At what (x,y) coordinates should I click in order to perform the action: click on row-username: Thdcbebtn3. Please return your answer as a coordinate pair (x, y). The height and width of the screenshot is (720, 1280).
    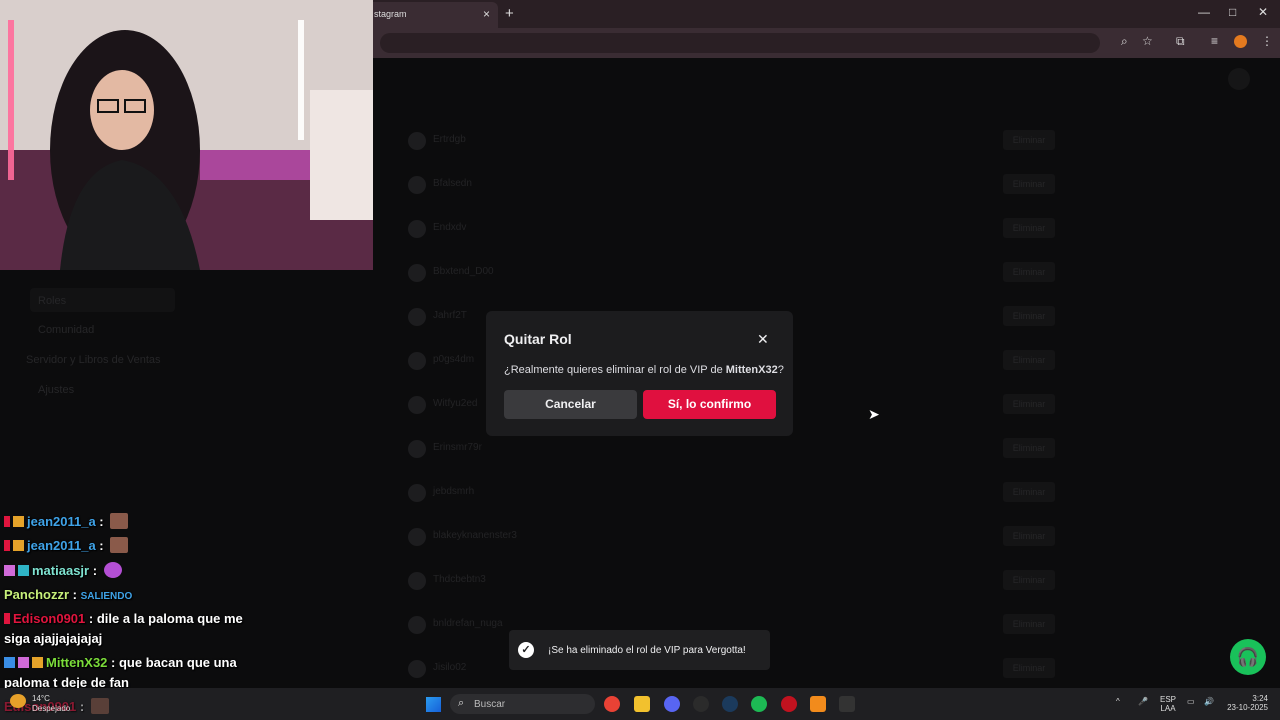
    Looking at the image, I should click on (459, 579).